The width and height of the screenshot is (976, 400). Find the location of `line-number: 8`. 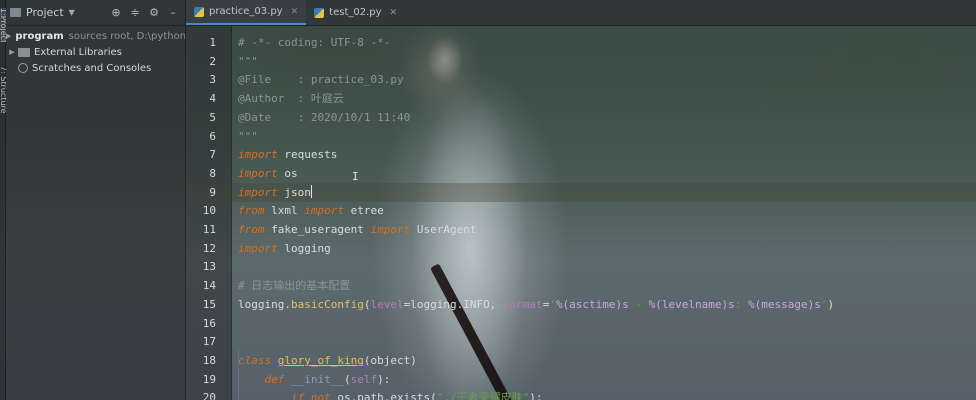

line-number: 8 is located at coordinates (212, 173).